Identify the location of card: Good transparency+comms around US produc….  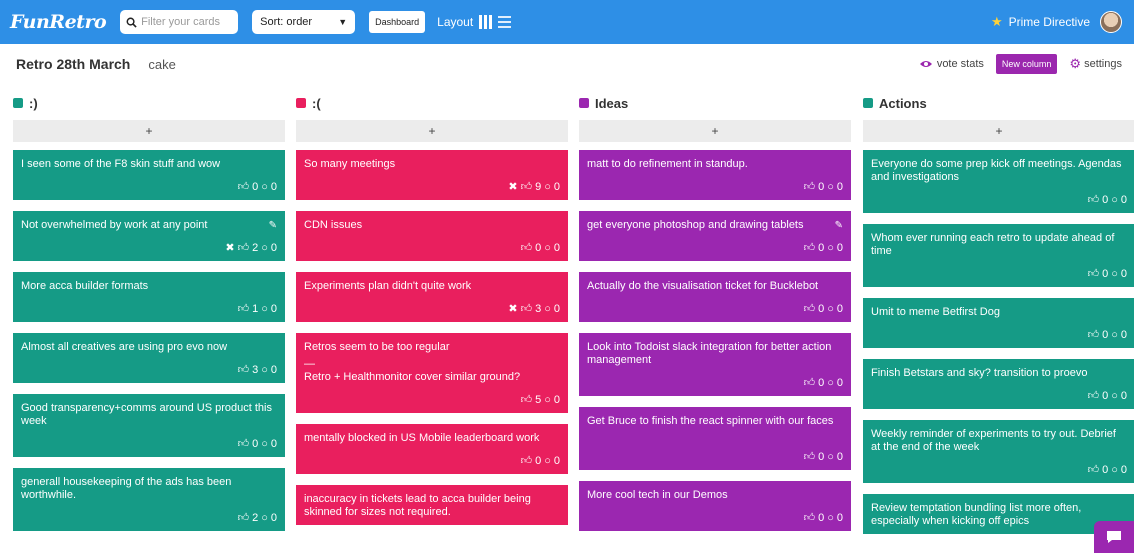
(149, 425).